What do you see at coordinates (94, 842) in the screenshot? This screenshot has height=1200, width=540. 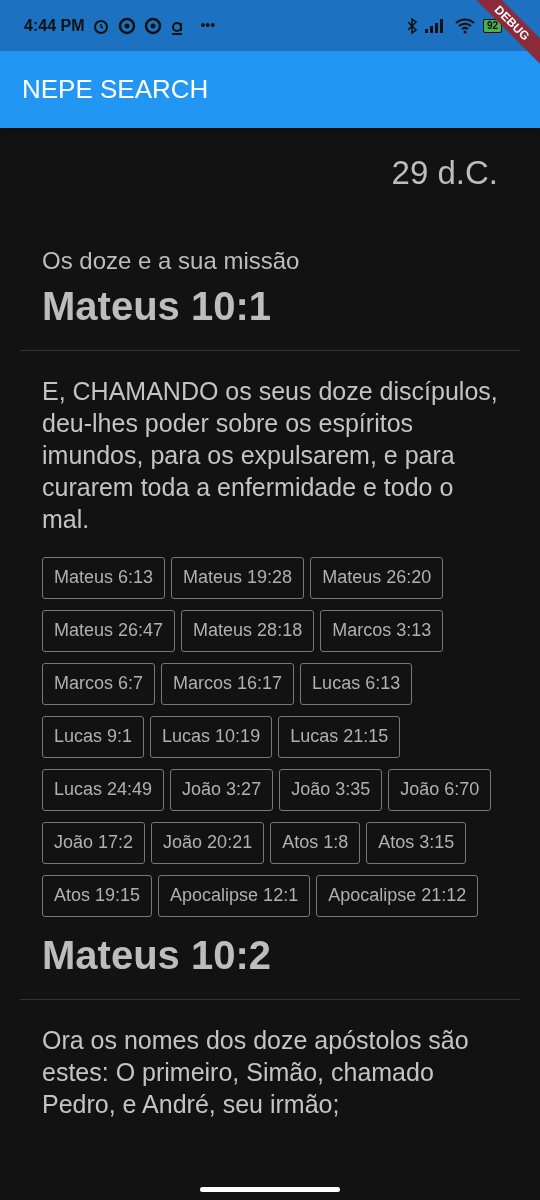 I see `cross-reference-chip: João 17:2` at bounding box center [94, 842].